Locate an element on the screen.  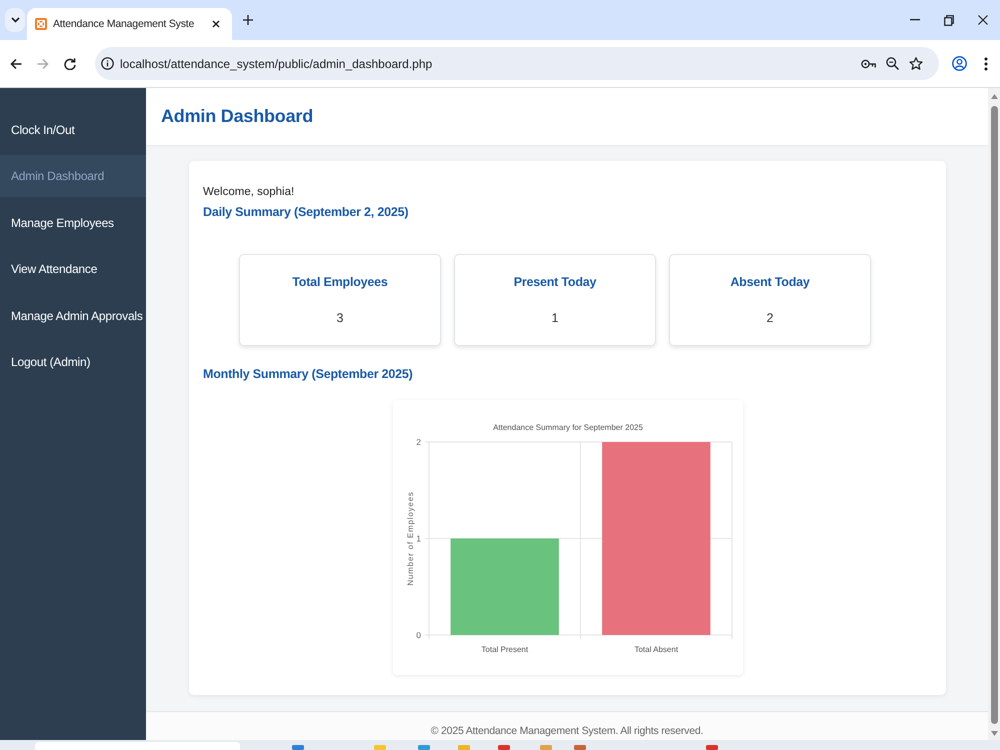
footer-text: © 2025 Attendance Management System. All rights reserved. is located at coordinates (567, 731).